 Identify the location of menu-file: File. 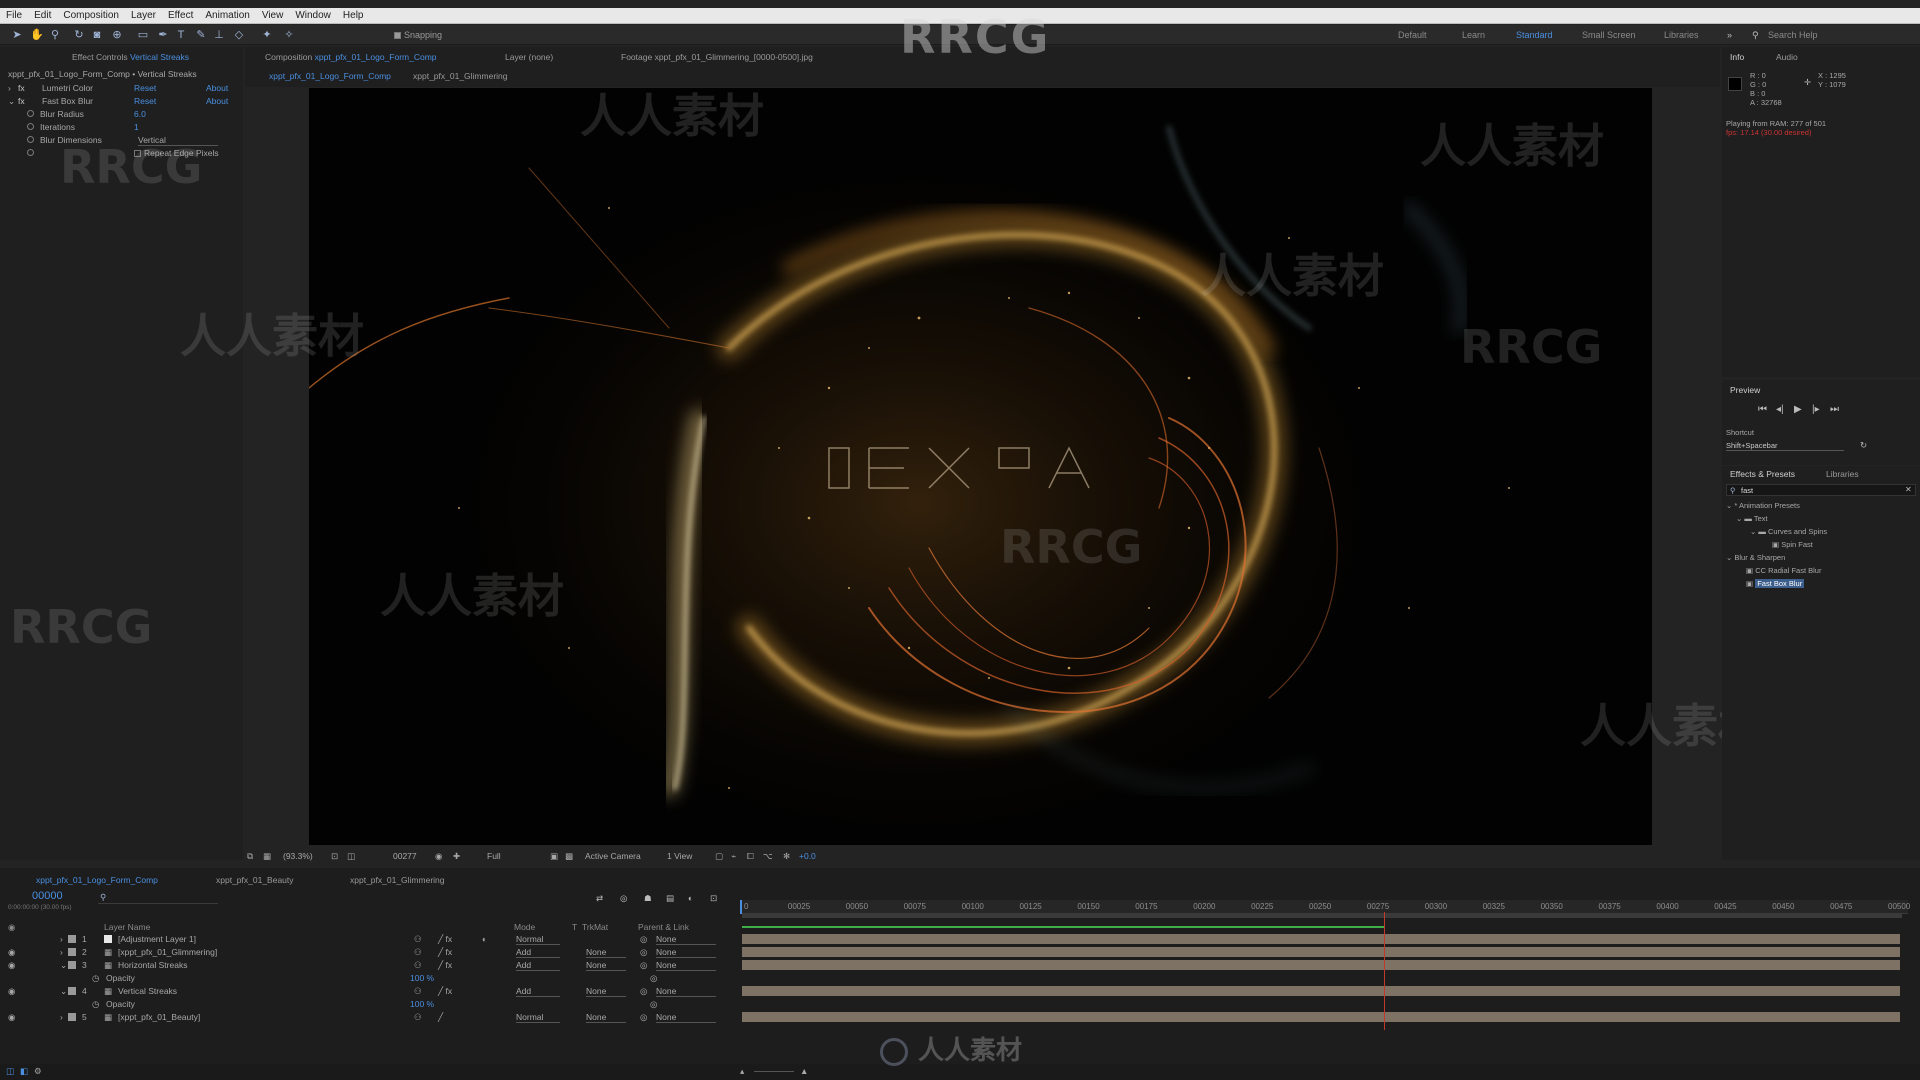
(14, 16).